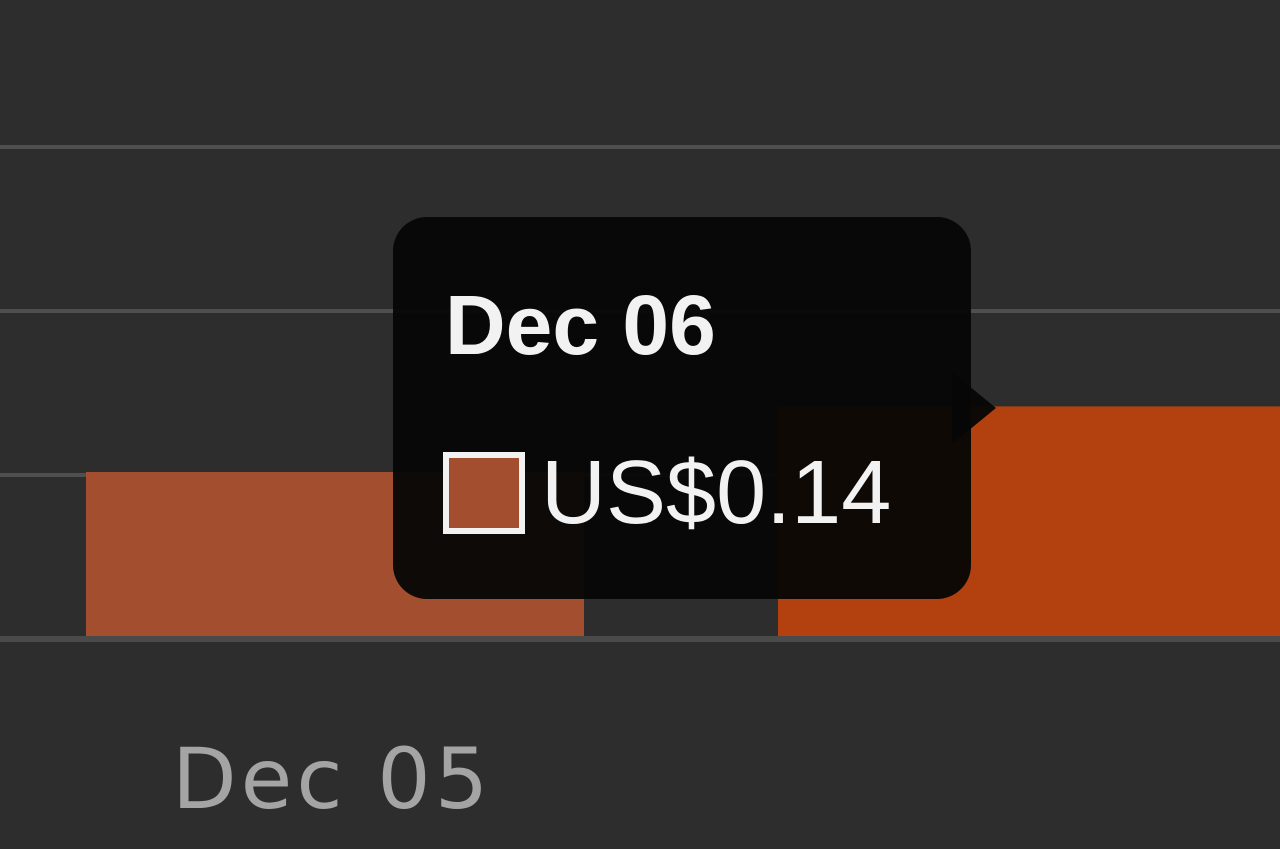  I want to click on x-tick-label: Dec 05, so click(332, 779).